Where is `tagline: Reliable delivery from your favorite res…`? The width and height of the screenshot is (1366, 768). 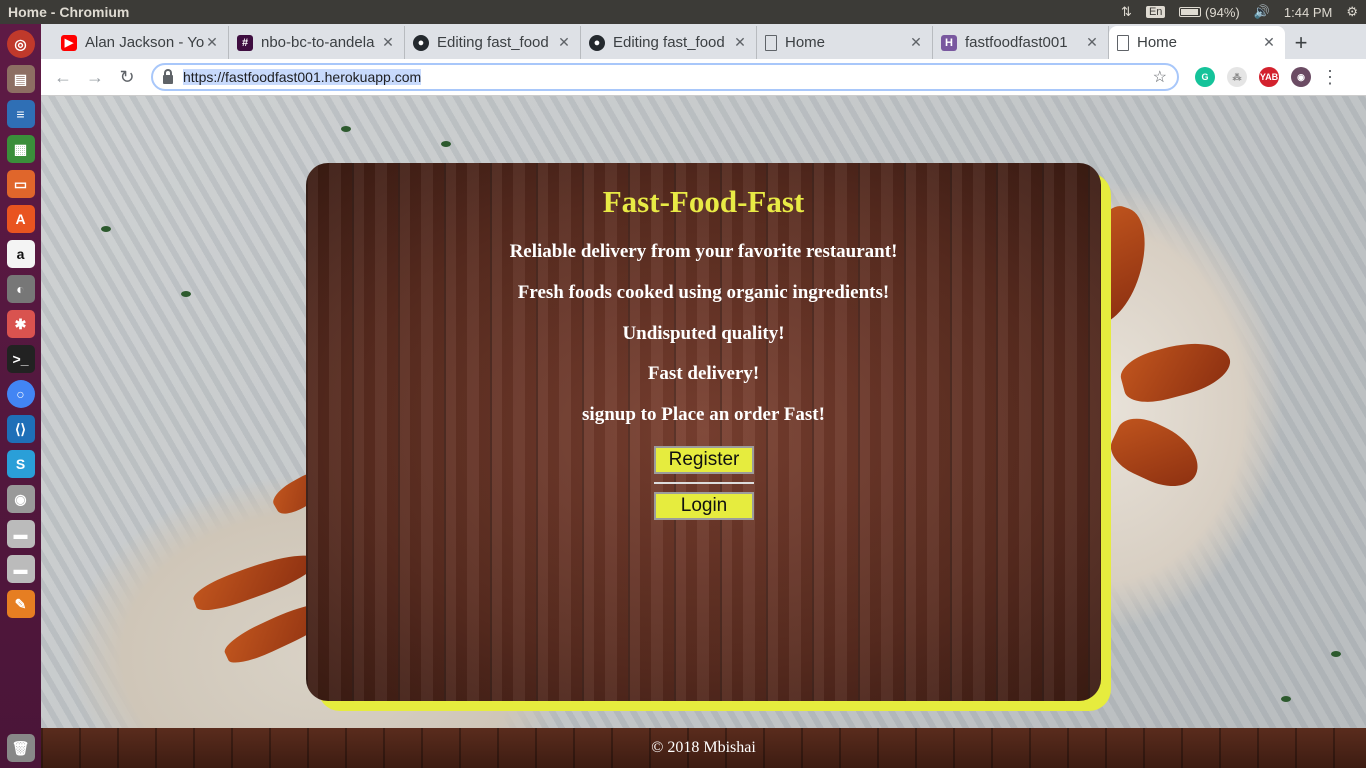 tagline: Reliable delivery from your favorite res… is located at coordinates (703, 251).